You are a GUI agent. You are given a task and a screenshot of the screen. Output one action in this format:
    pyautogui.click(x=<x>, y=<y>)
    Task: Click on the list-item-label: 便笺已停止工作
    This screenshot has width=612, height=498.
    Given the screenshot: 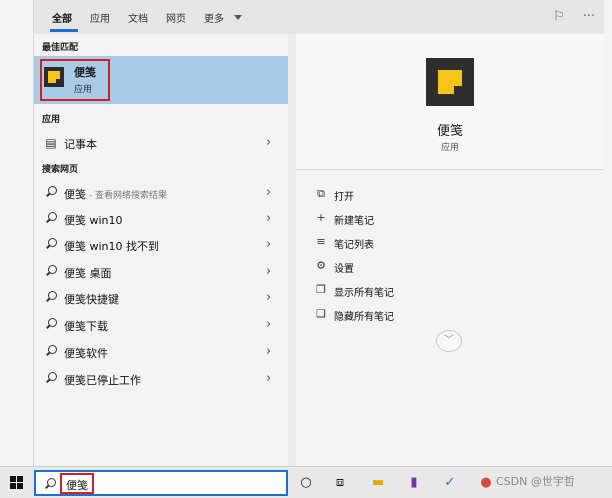 What is the action you would take?
    pyautogui.click(x=102, y=380)
    